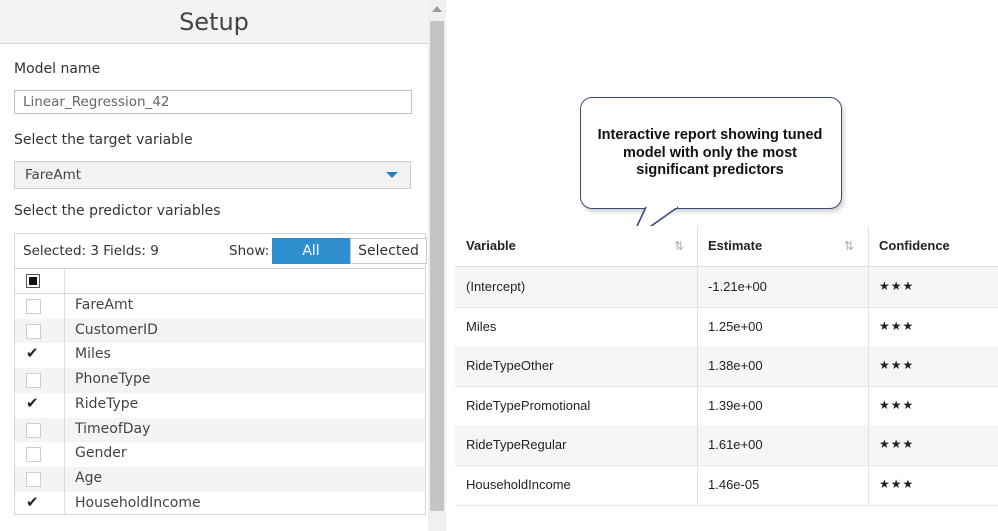  Describe the element at coordinates (33, 281) in the screenshot. I see `select-all-checkbox` at that location.